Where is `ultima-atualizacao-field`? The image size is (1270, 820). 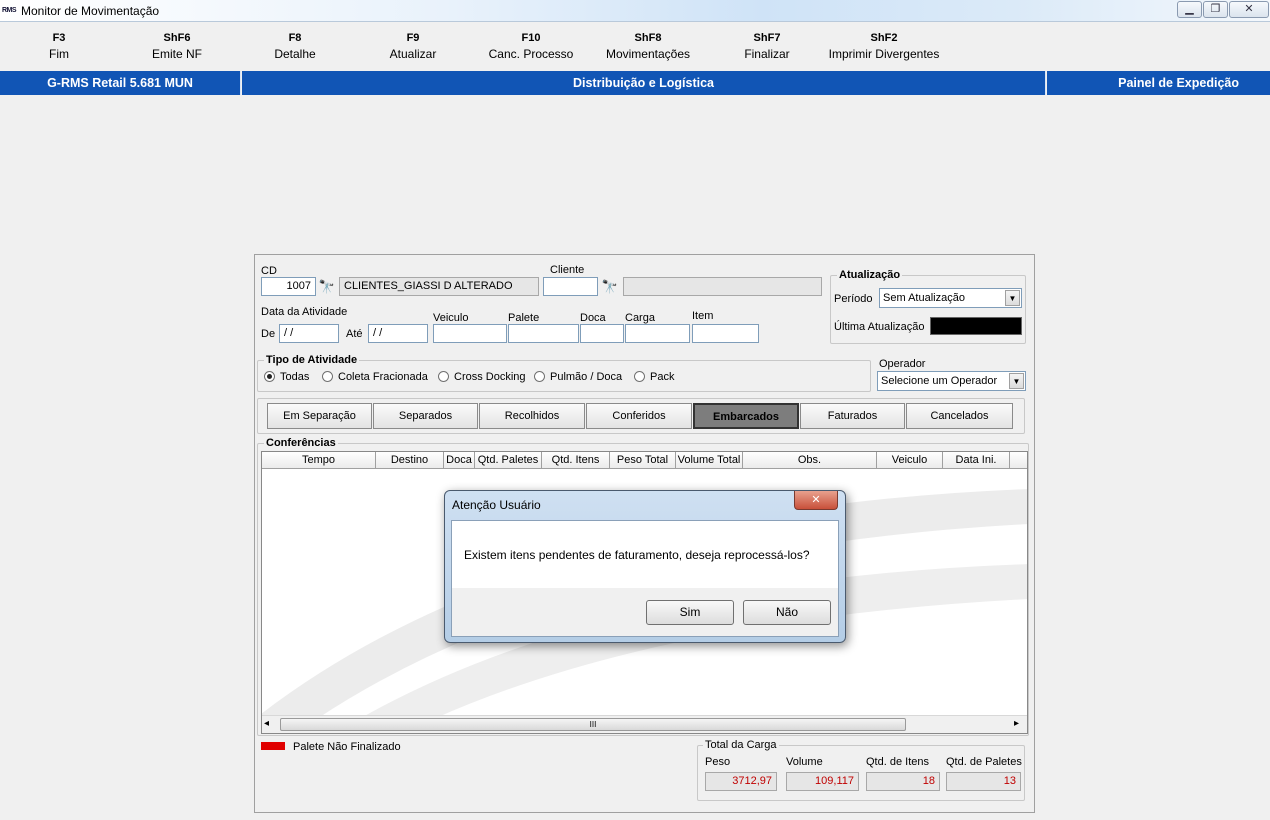
ultima-atualizacao-field is located at coordinates (976, 326).